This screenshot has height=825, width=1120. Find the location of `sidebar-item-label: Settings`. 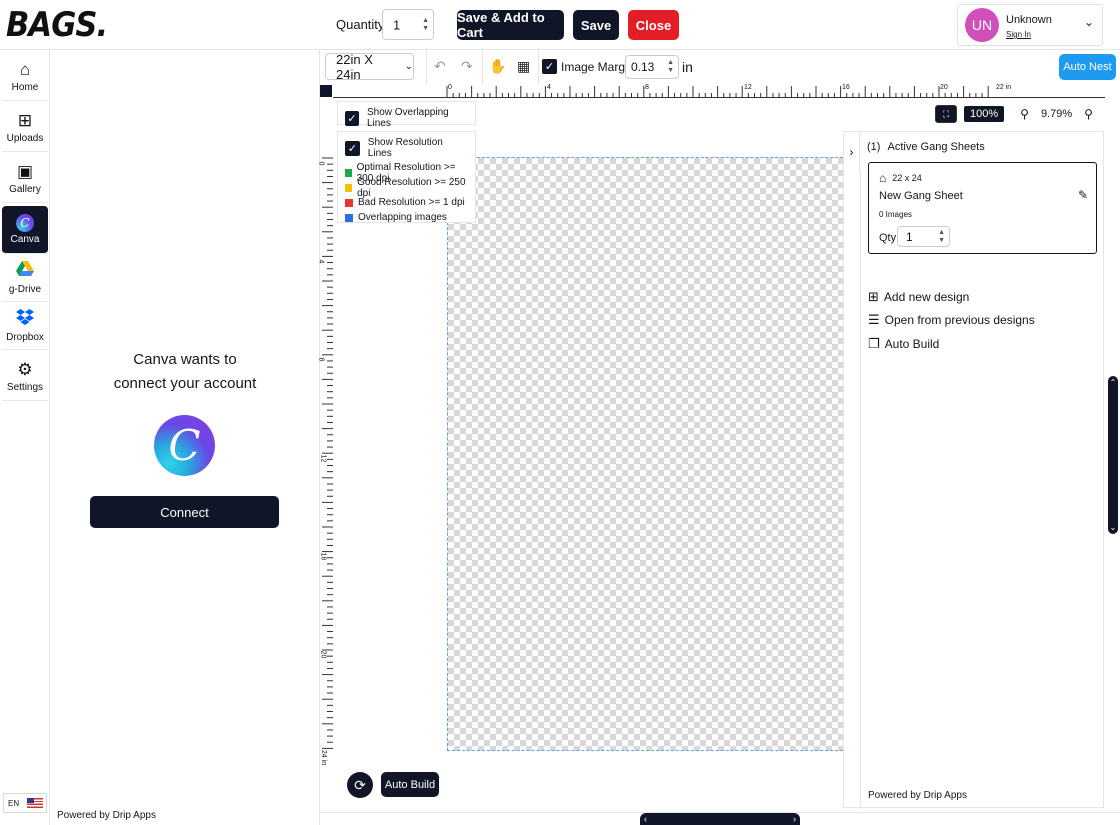

sidebar-item-label: Settings is located at coordinates (25, 387).